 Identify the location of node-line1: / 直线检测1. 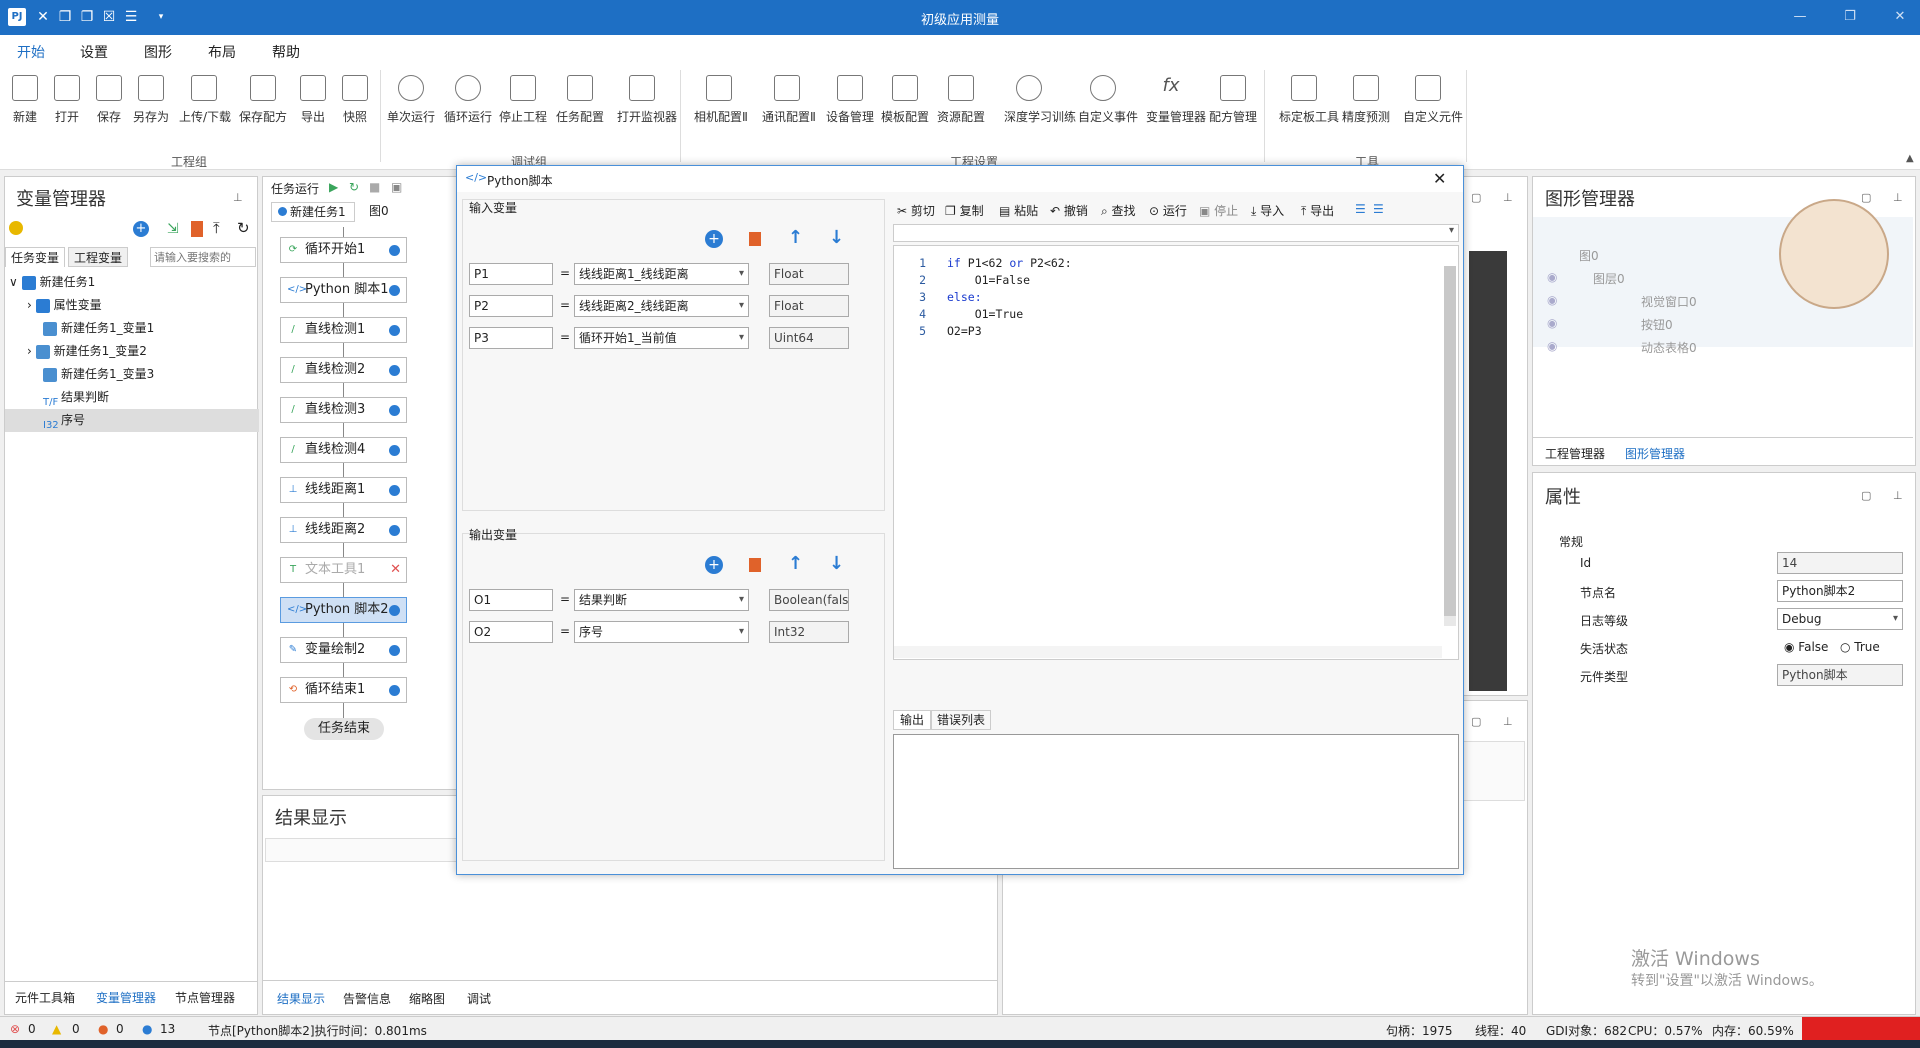
(343, 330).